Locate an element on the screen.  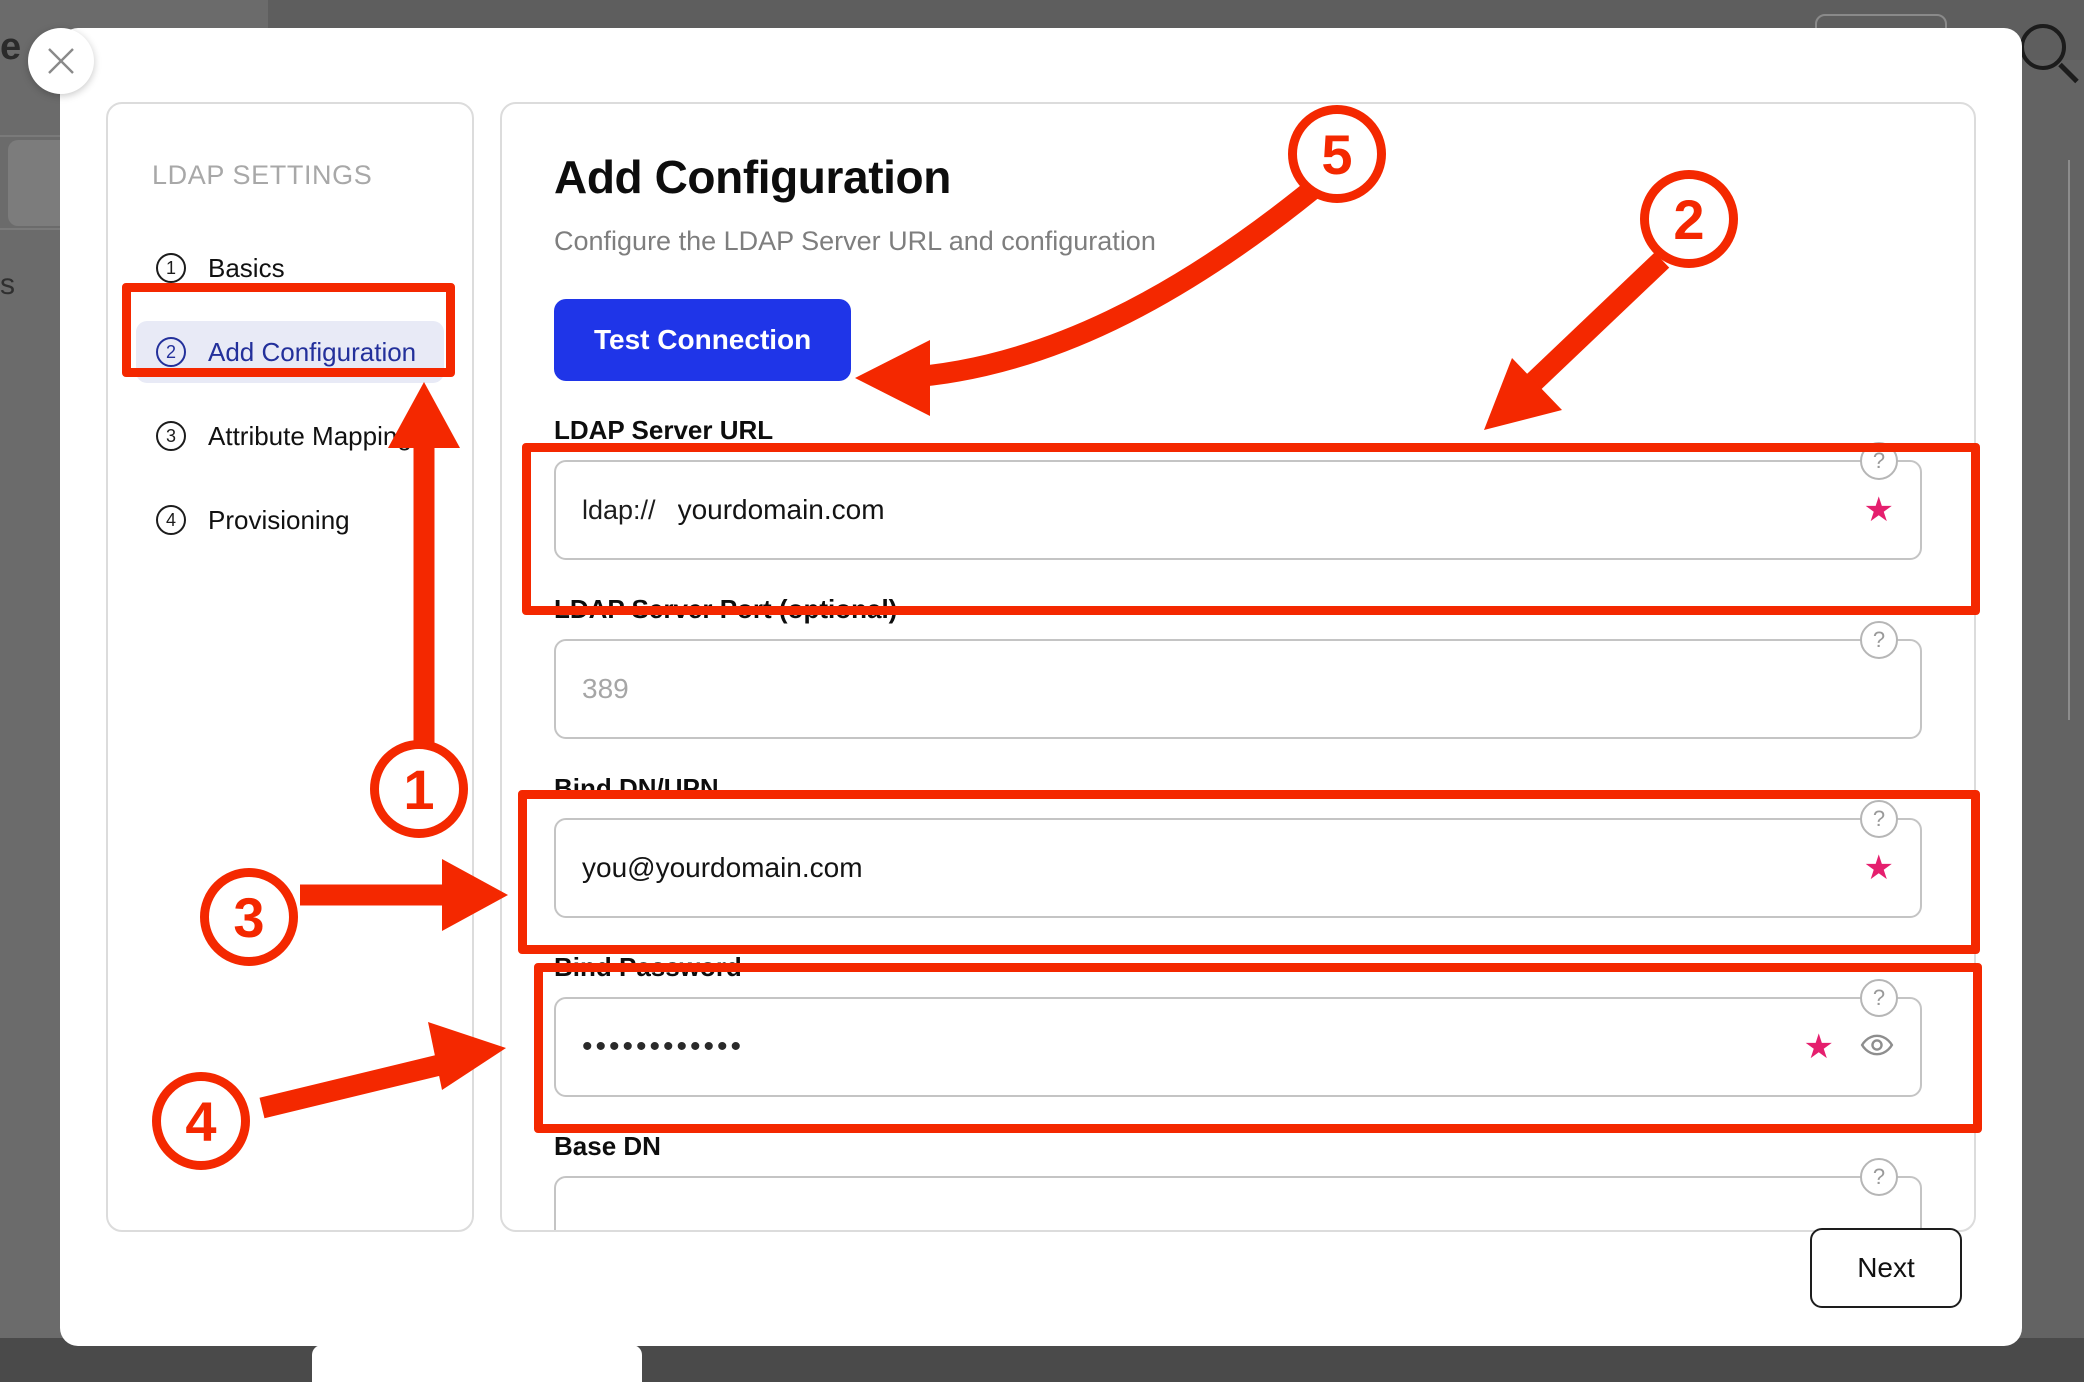
sidebar-item-label: Attribute Mapping is located at coordinates (310, 436).